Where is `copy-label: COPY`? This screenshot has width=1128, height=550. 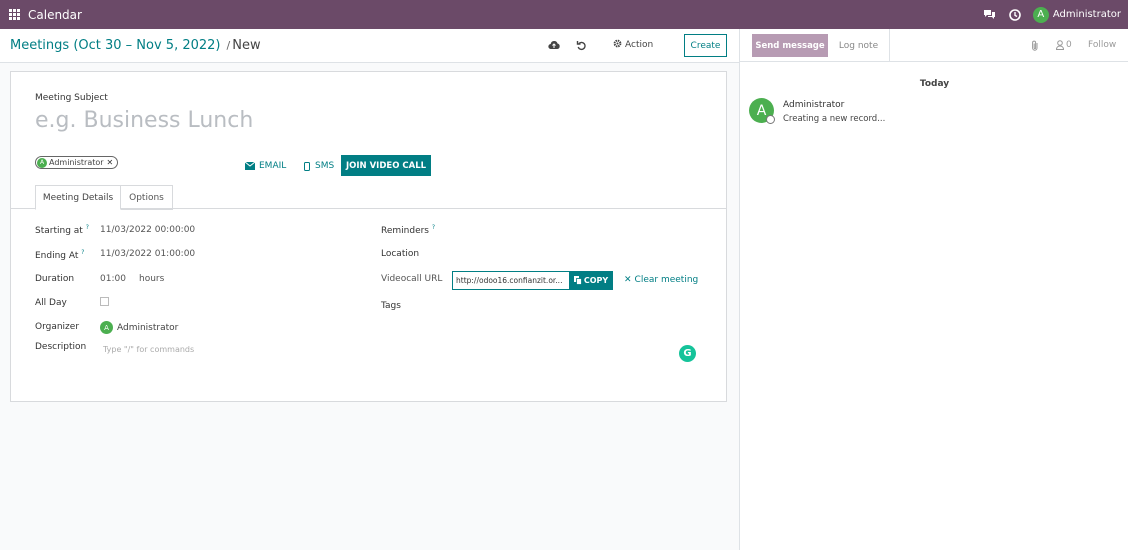
copy-label: COPY is located at coordinates (596, 280).